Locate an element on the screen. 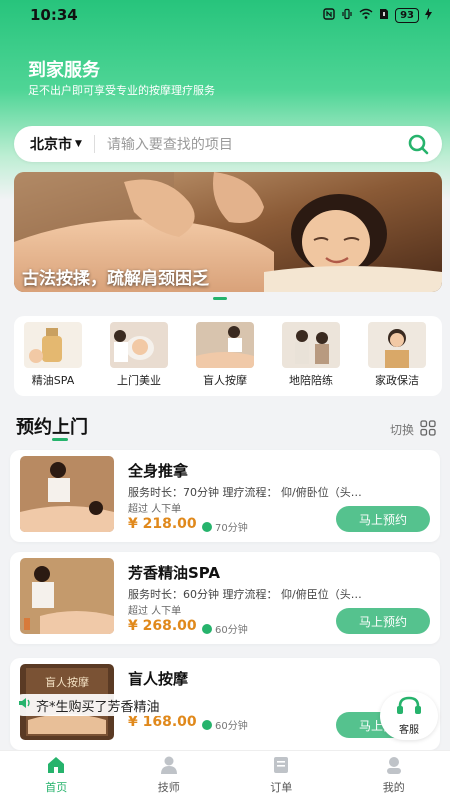 The image size is (450, 800). battery-level: 93 is located at coordinates (407, 15).